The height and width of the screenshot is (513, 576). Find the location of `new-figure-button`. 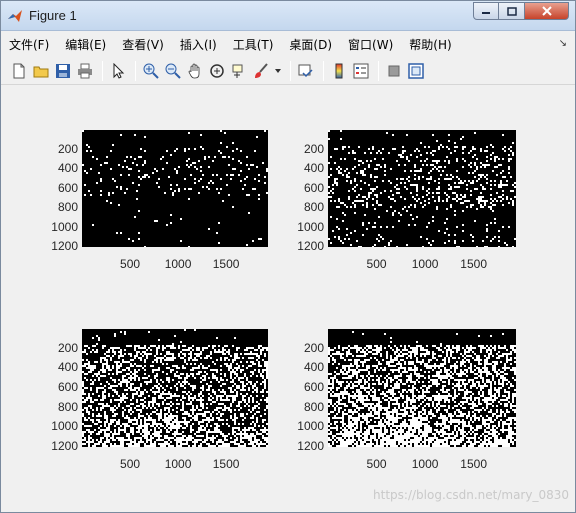

new-figure-button is located at coordinates (19, 71).